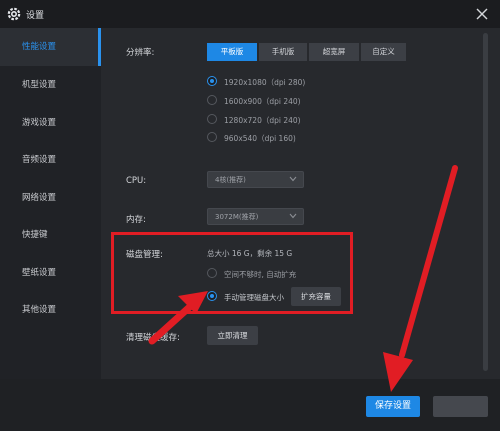  What do you see at coordinates (265, 82) in the screenshot?
I see `resolution-option-label: 1920x1080（dpi 280)` at bounding box center [265, 82].